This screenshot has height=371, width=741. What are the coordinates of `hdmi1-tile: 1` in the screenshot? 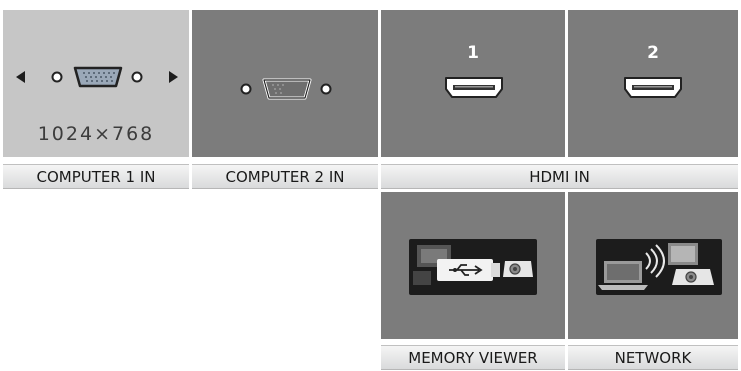 It's located at (473, 83).